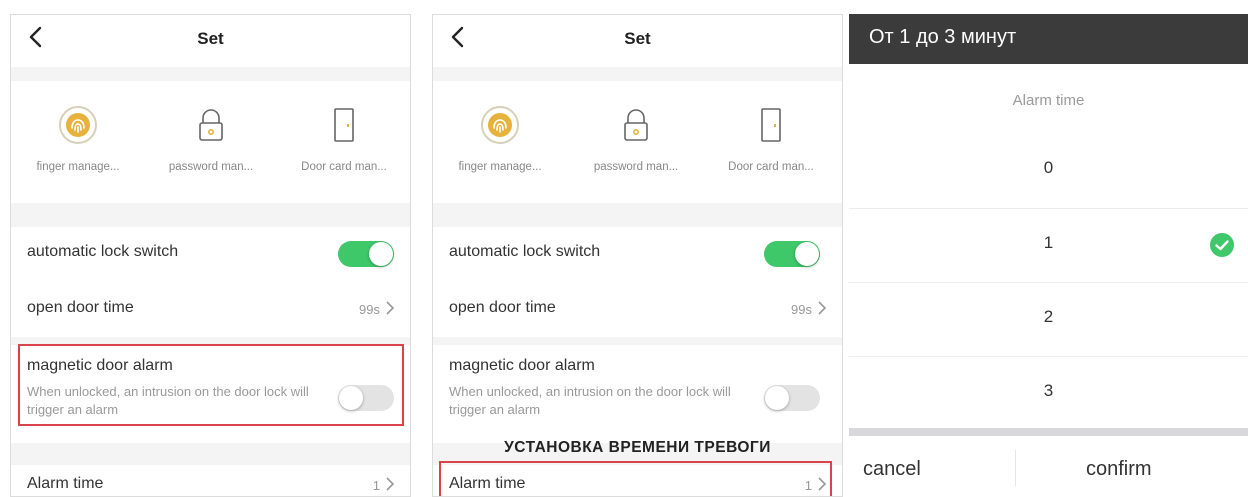  What do you see at coordinates (1048, 39) in the screenshot?
I see `picker-header: От 1 до 3 минут` at bounding box center [1048, 39].